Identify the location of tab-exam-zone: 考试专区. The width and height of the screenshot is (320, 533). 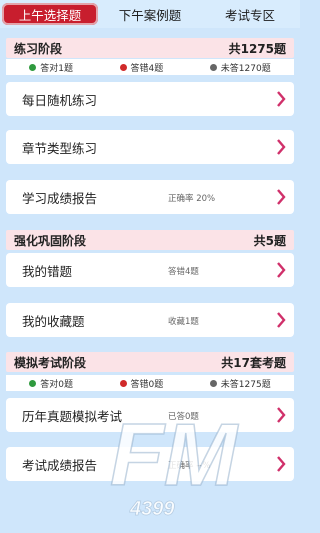
(250, 14).